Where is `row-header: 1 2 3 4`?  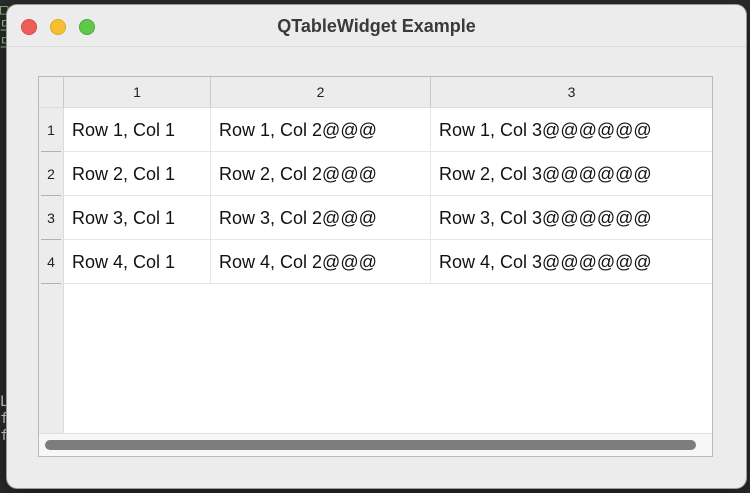 row-header: 1 2 3 4 is located at coordinates (51, 282).